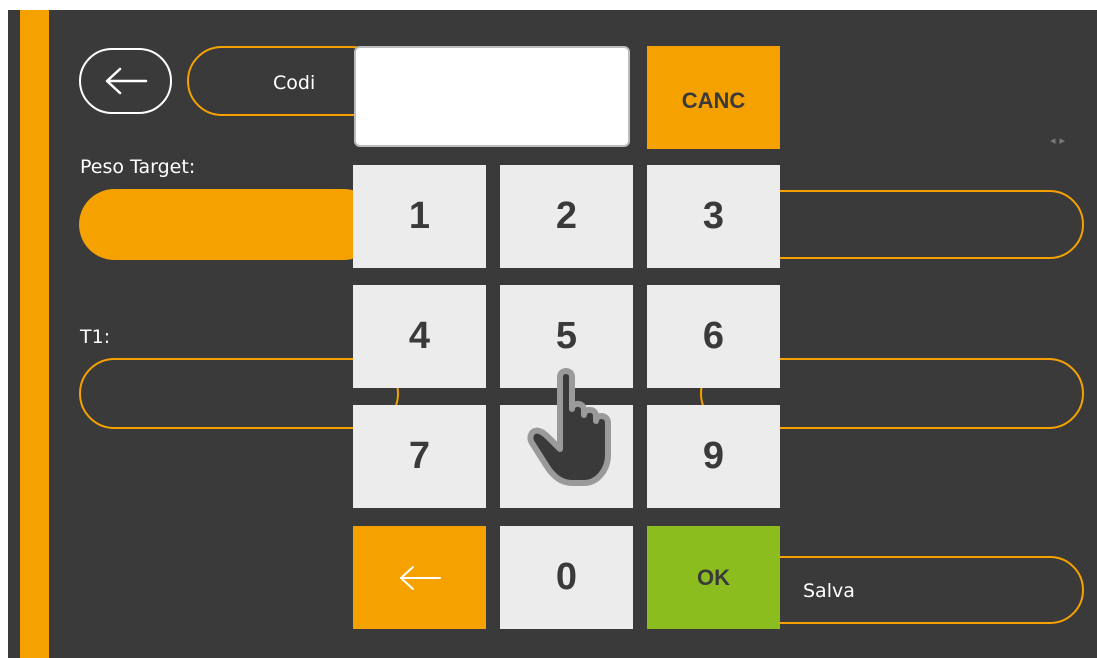 The image size is (1097, 658). What do you see at coordinates (229, 224) in the screenshot?
I see `peso-target-field` at bounding box center [229, 224].